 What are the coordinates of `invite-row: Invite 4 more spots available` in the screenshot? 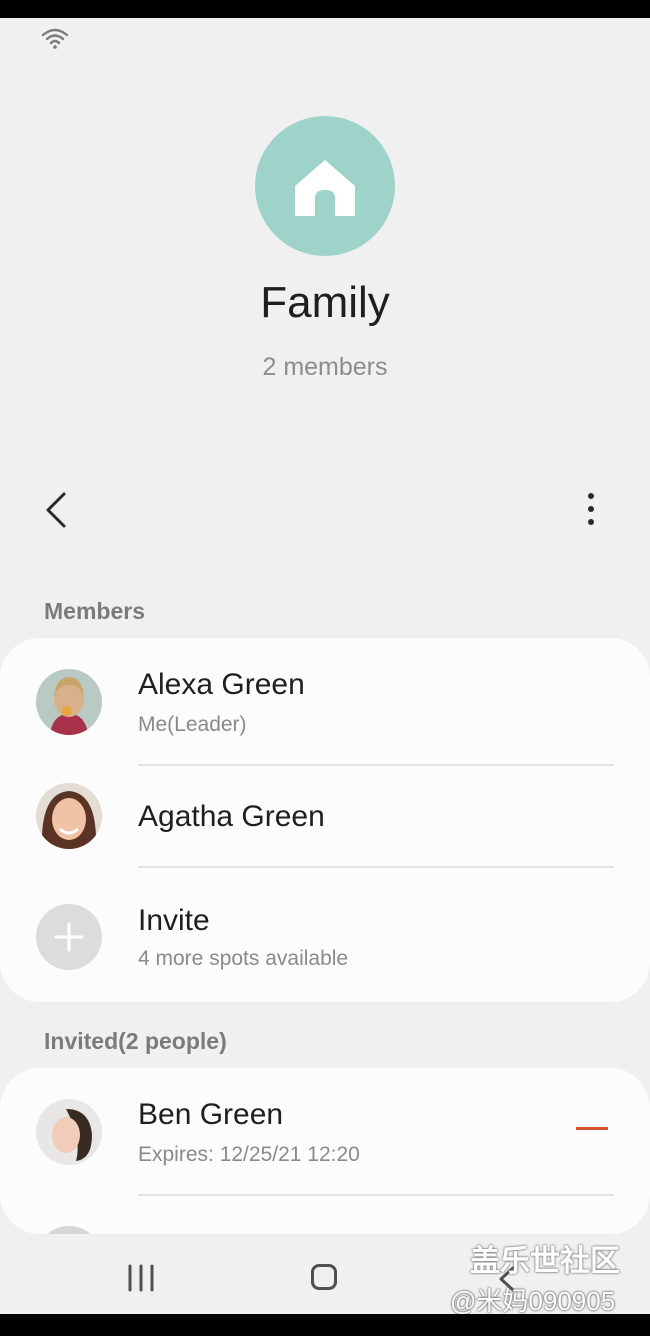 It's located at (325, 935).